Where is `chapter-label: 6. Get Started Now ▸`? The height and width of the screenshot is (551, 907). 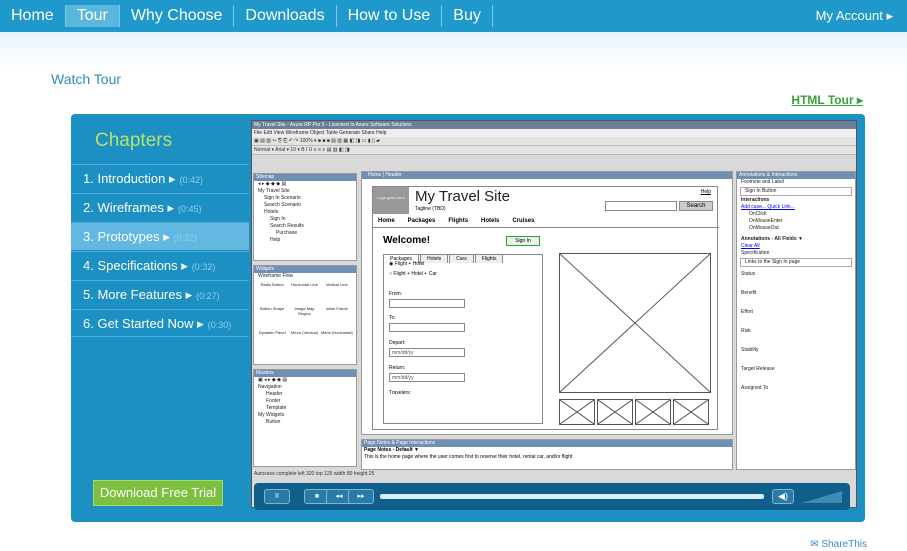
chapter-label: 6. Get Started Now ▸ is located at coordinates (143, 323).